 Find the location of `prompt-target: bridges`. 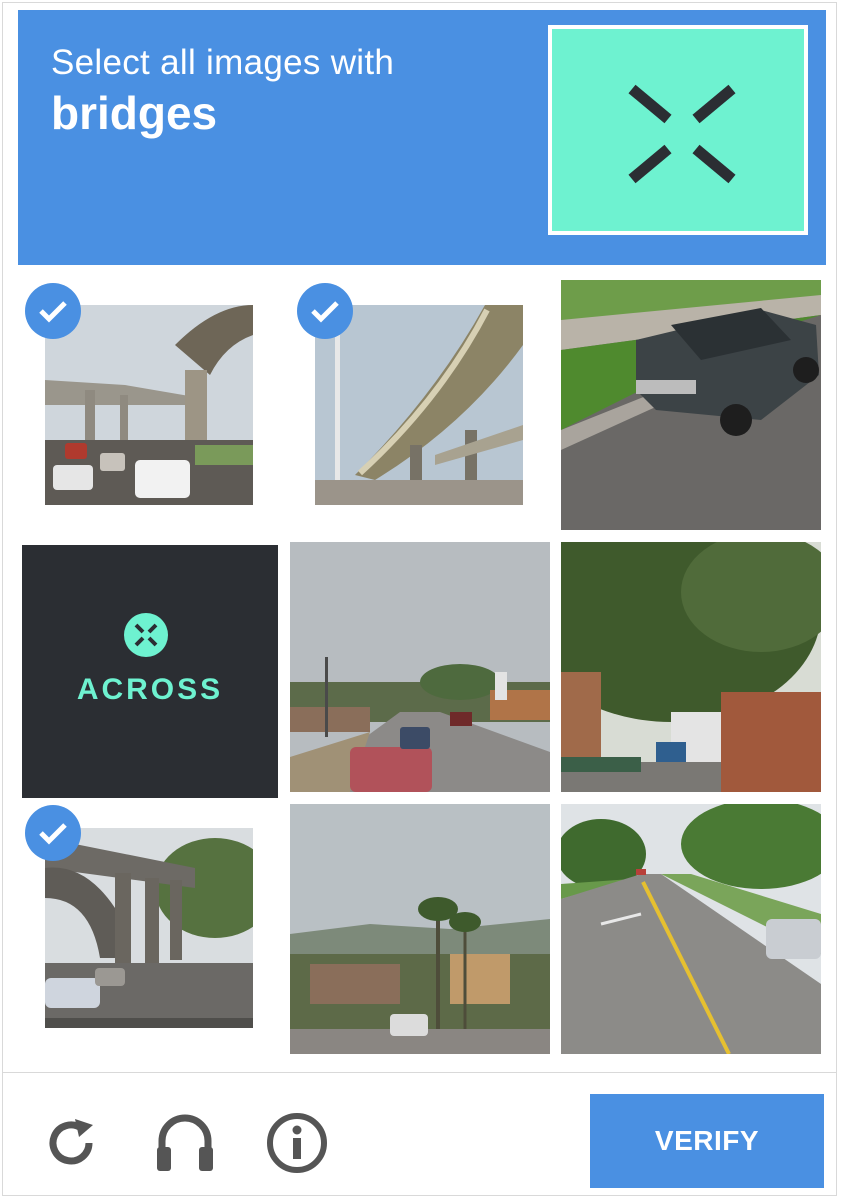

prompt-target: bridges is located at coordinates (134, 113).